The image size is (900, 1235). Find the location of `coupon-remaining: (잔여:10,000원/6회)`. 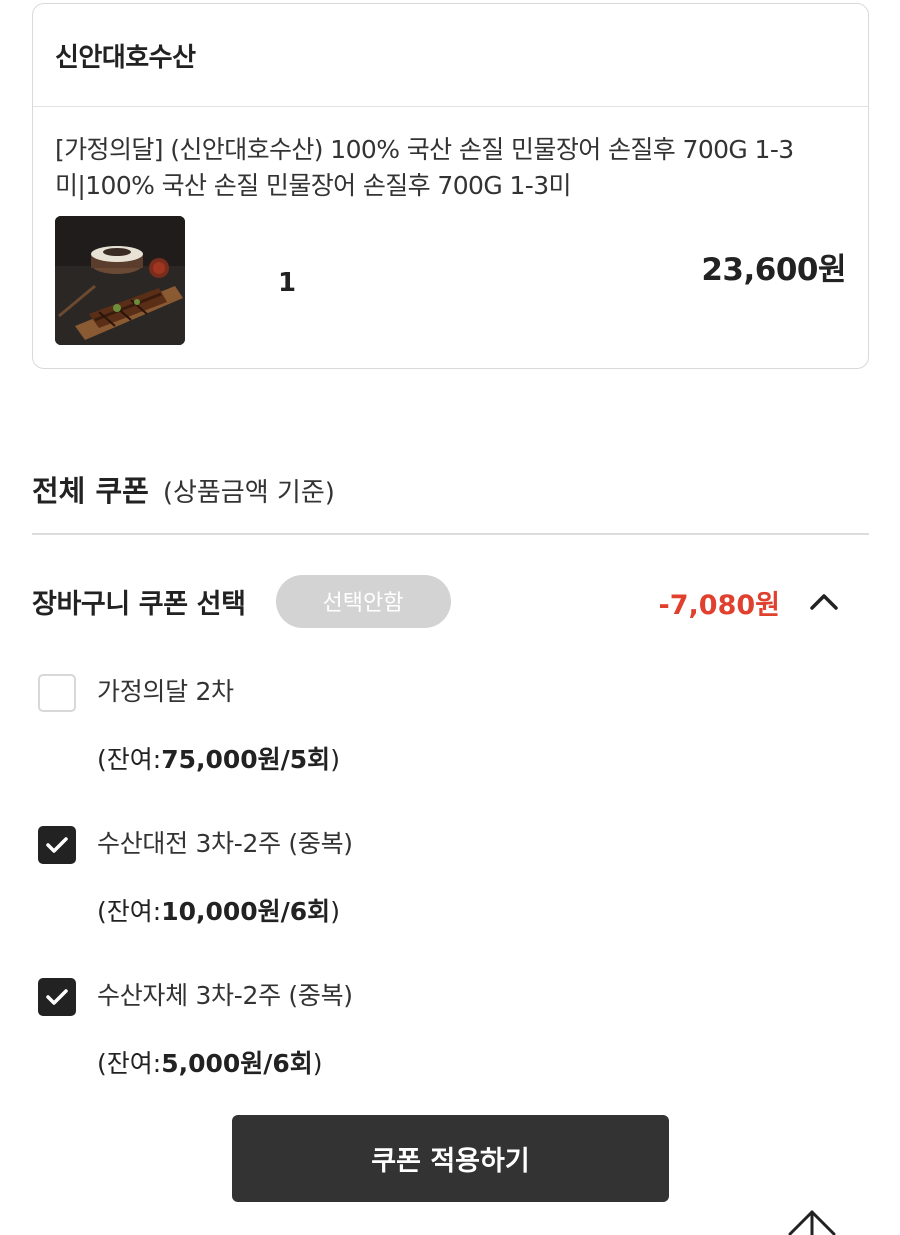

coupon-remaining: (잔여:10,000원/6회) is located at coordinates (218, 911).